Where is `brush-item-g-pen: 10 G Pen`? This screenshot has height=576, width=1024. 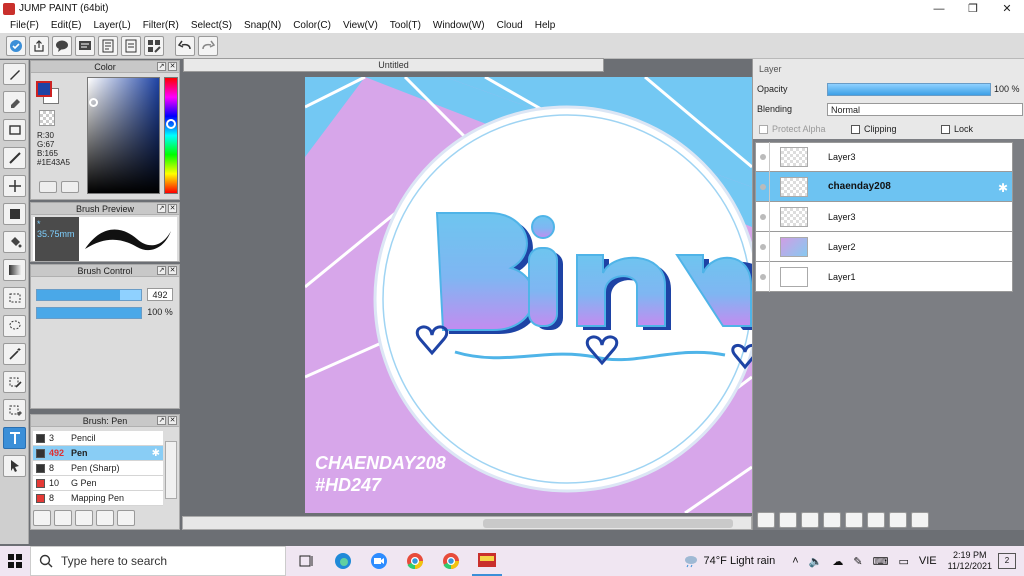 brush-item-g-pen: 10 G Pen is located at coordinates (98, 483).